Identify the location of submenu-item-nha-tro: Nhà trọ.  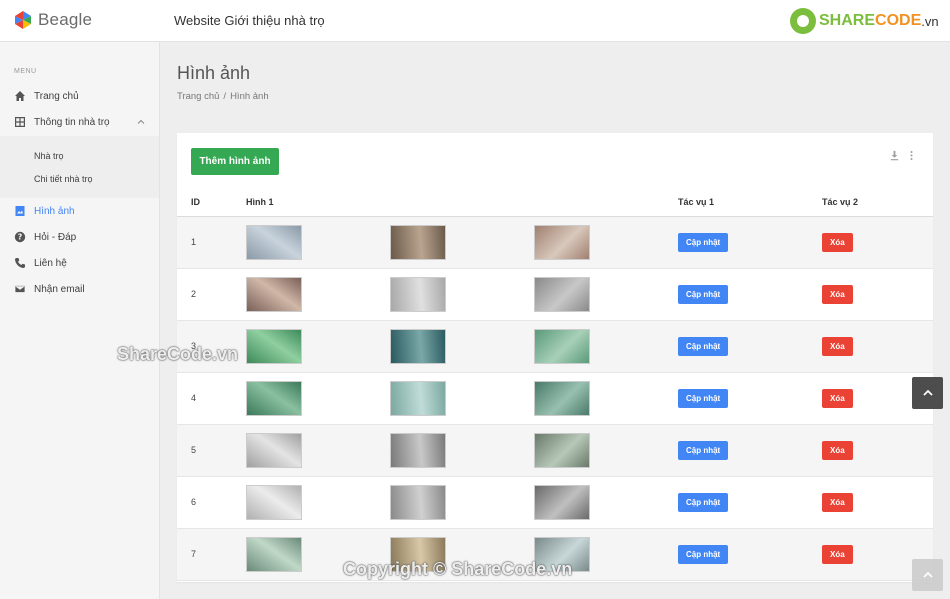
(49, 156).